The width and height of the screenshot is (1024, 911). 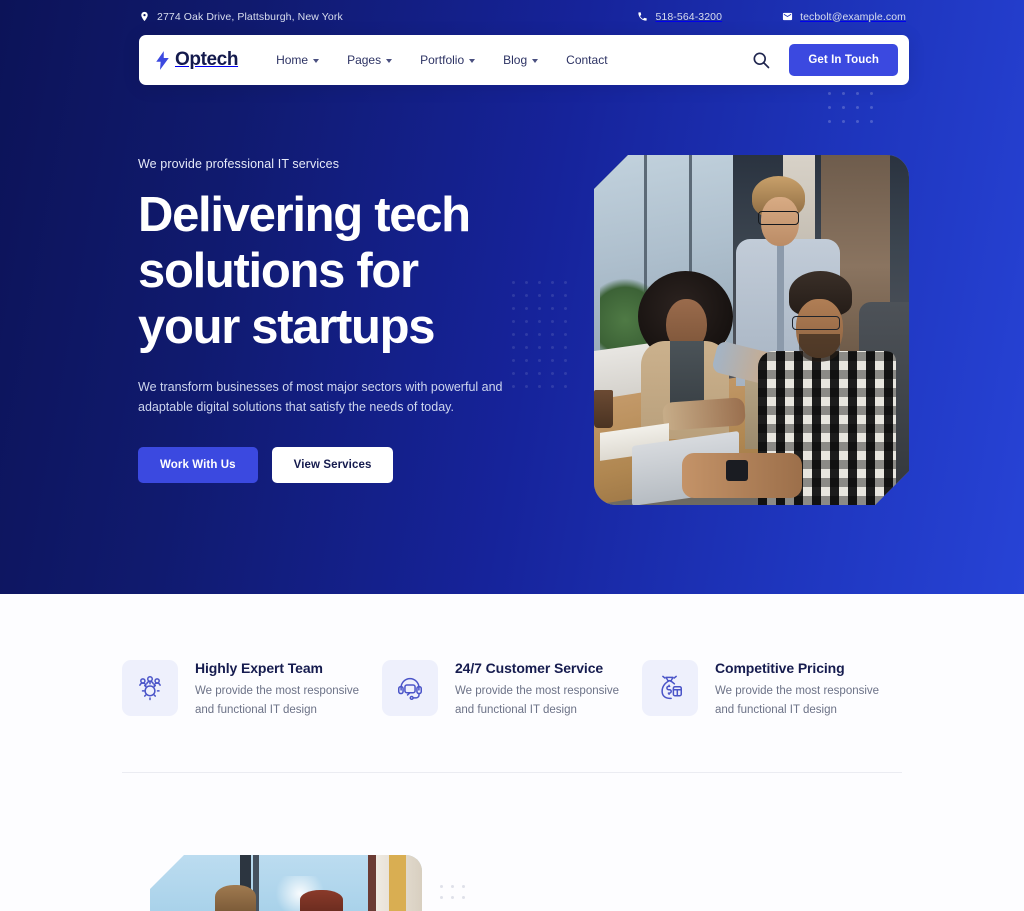 I want to click on nav-item-label: Portfolio, so click(x=442, y=60).